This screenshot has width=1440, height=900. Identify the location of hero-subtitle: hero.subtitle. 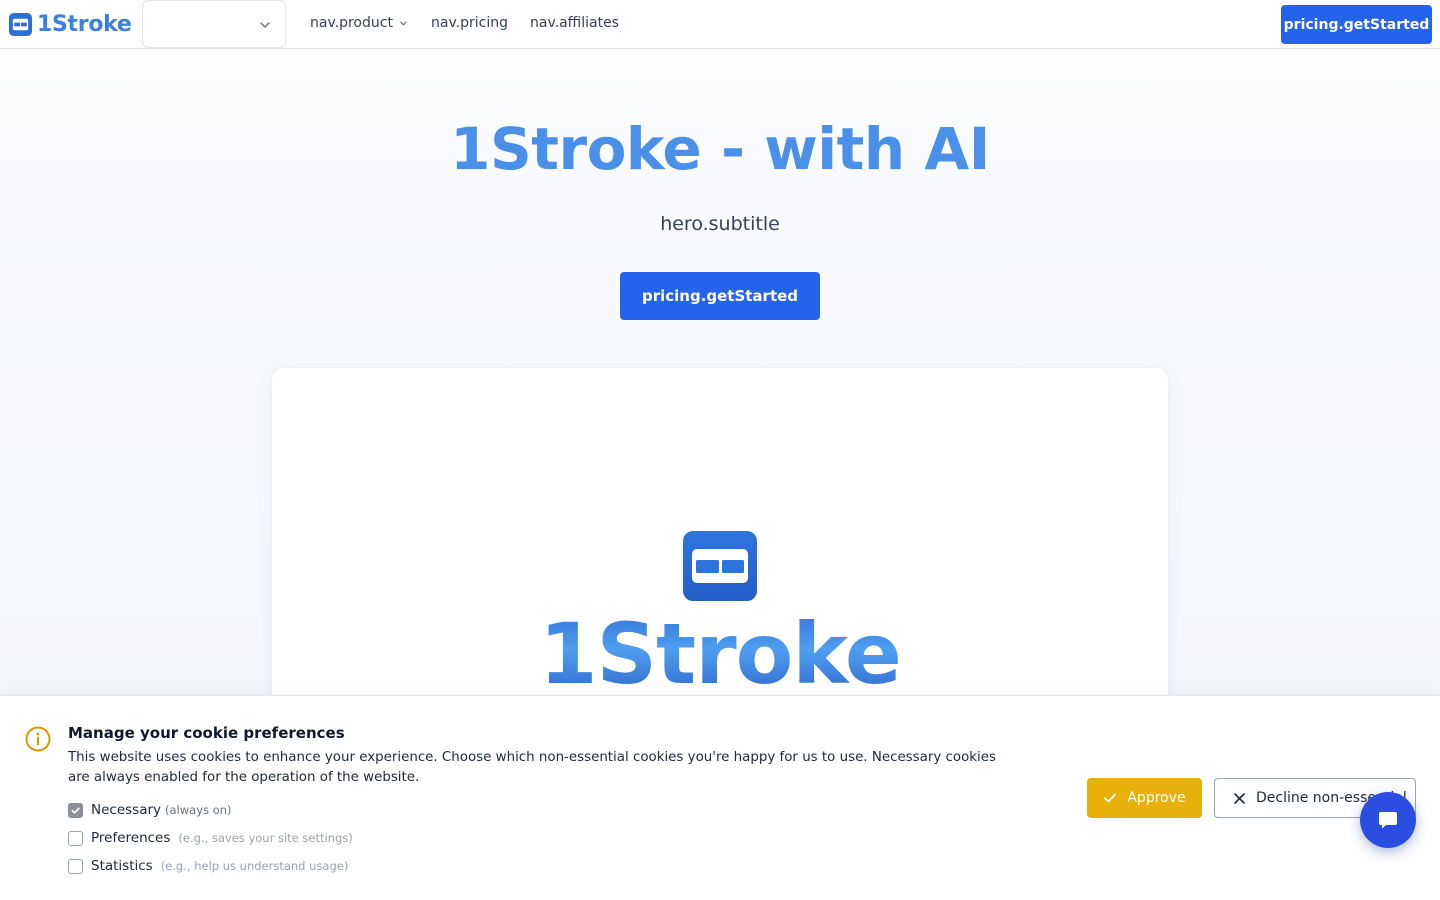
(720, 224).